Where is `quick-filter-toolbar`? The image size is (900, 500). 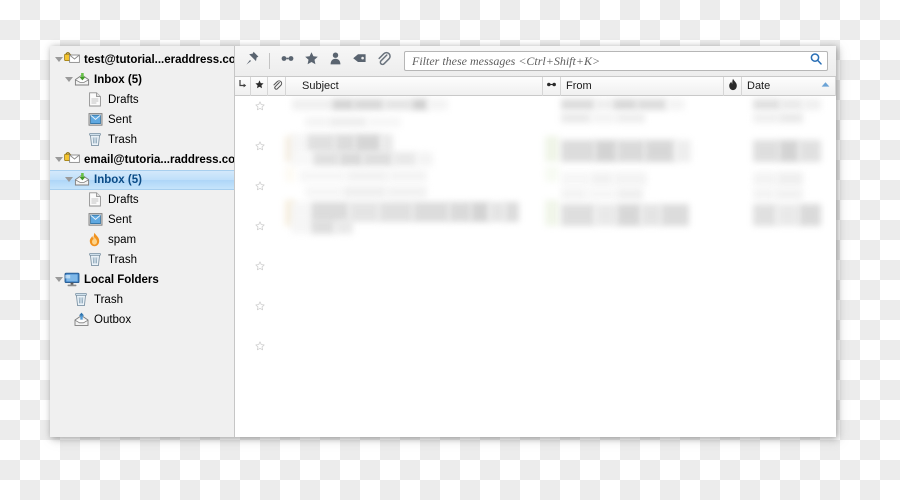 quick-filter-toolbar is located at coordinates (535, 61).